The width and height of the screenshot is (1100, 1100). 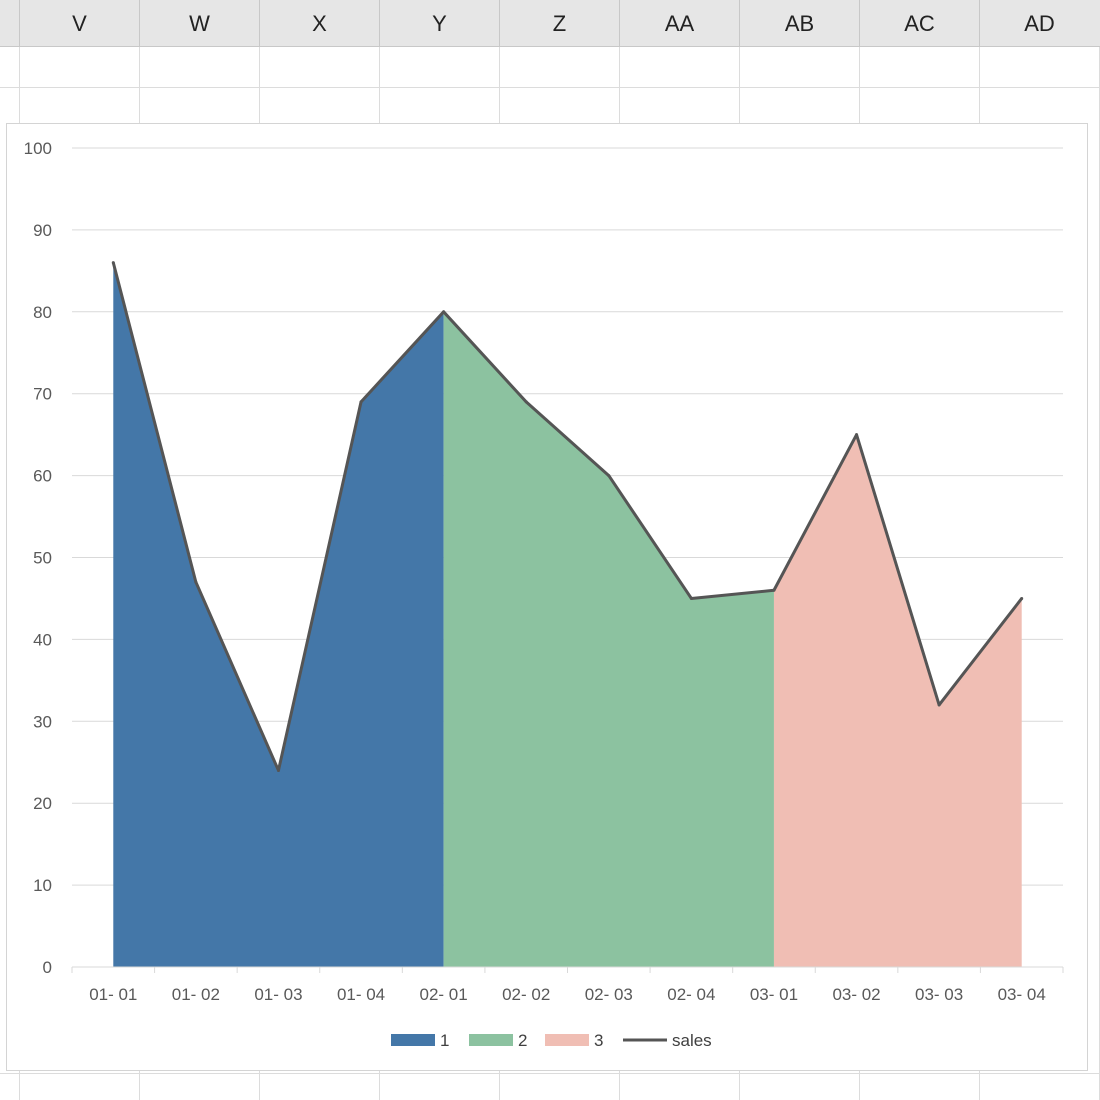 What do you see at coordinates (444, 1040) in the screenshot?
I see `legend-label: 1` at bounding box center [444, 1040].